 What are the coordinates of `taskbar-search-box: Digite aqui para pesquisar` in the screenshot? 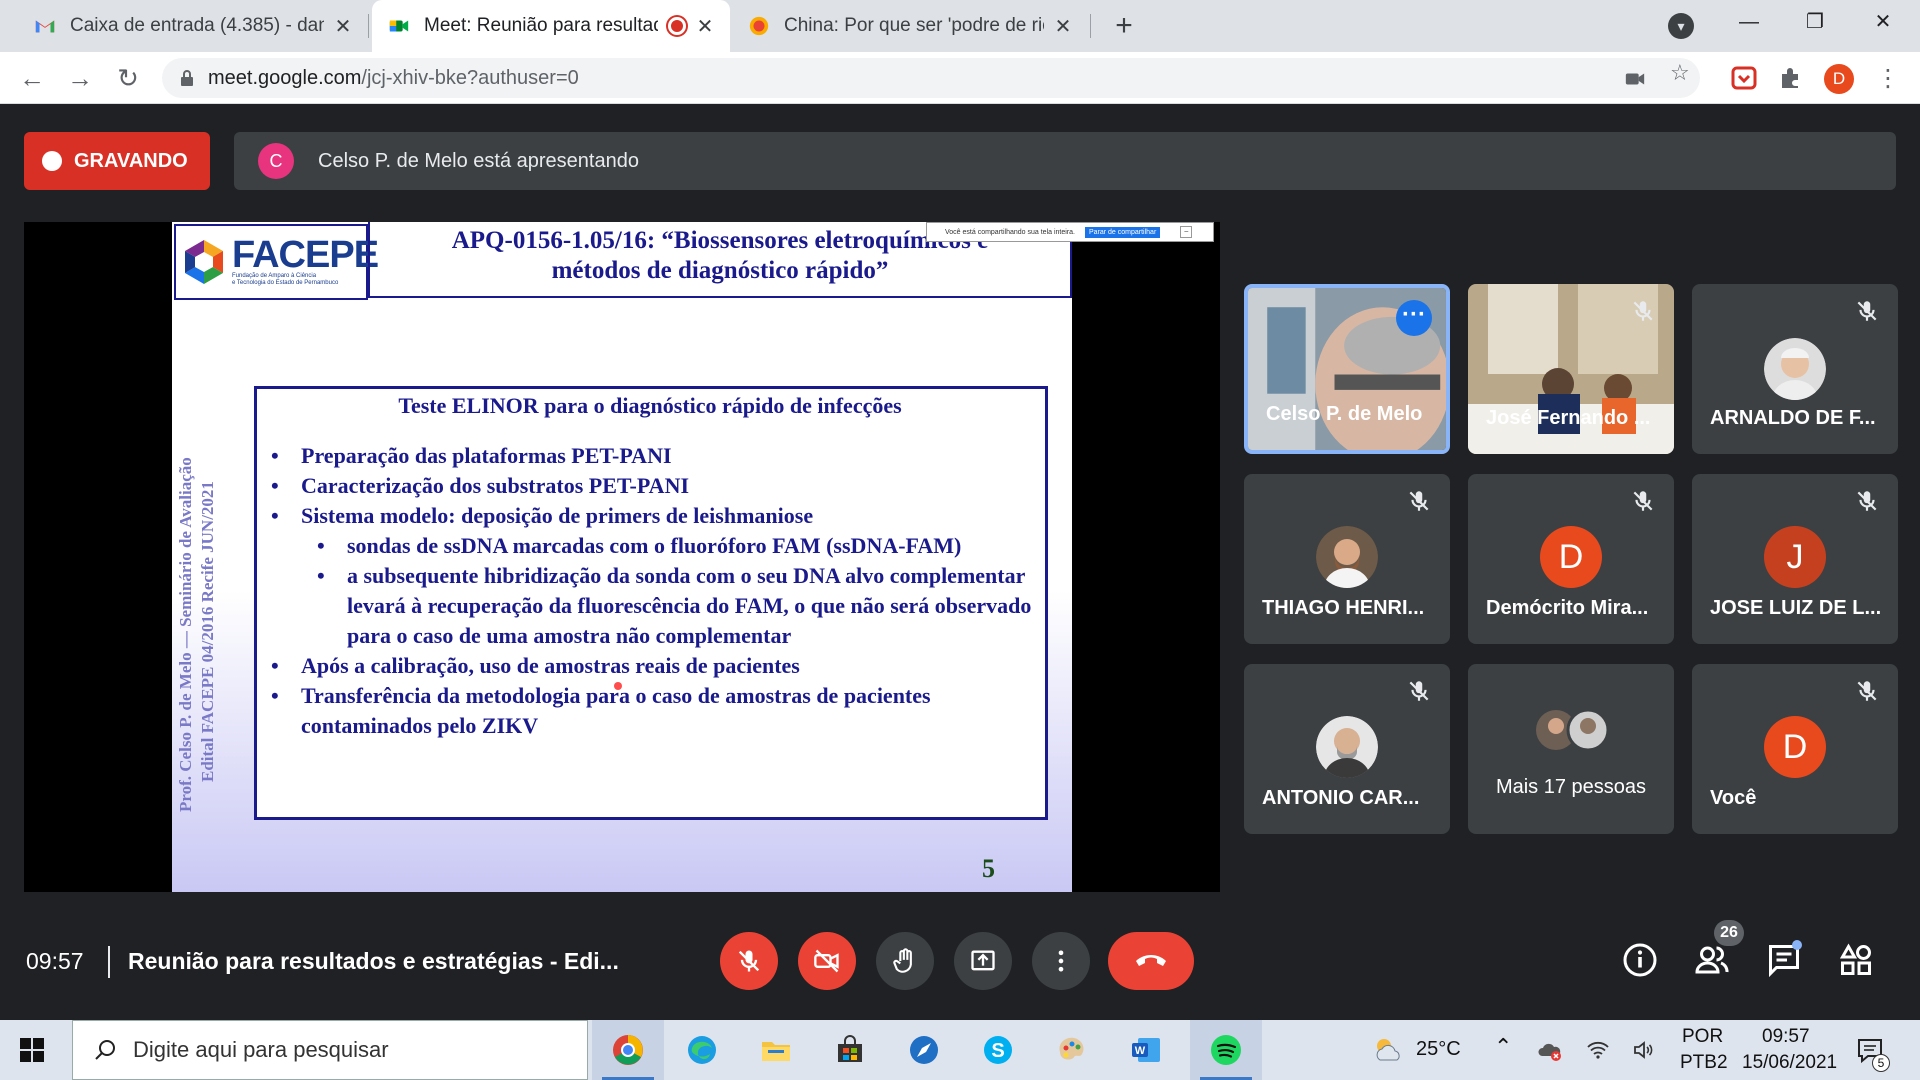 It's located at (330, 1050).